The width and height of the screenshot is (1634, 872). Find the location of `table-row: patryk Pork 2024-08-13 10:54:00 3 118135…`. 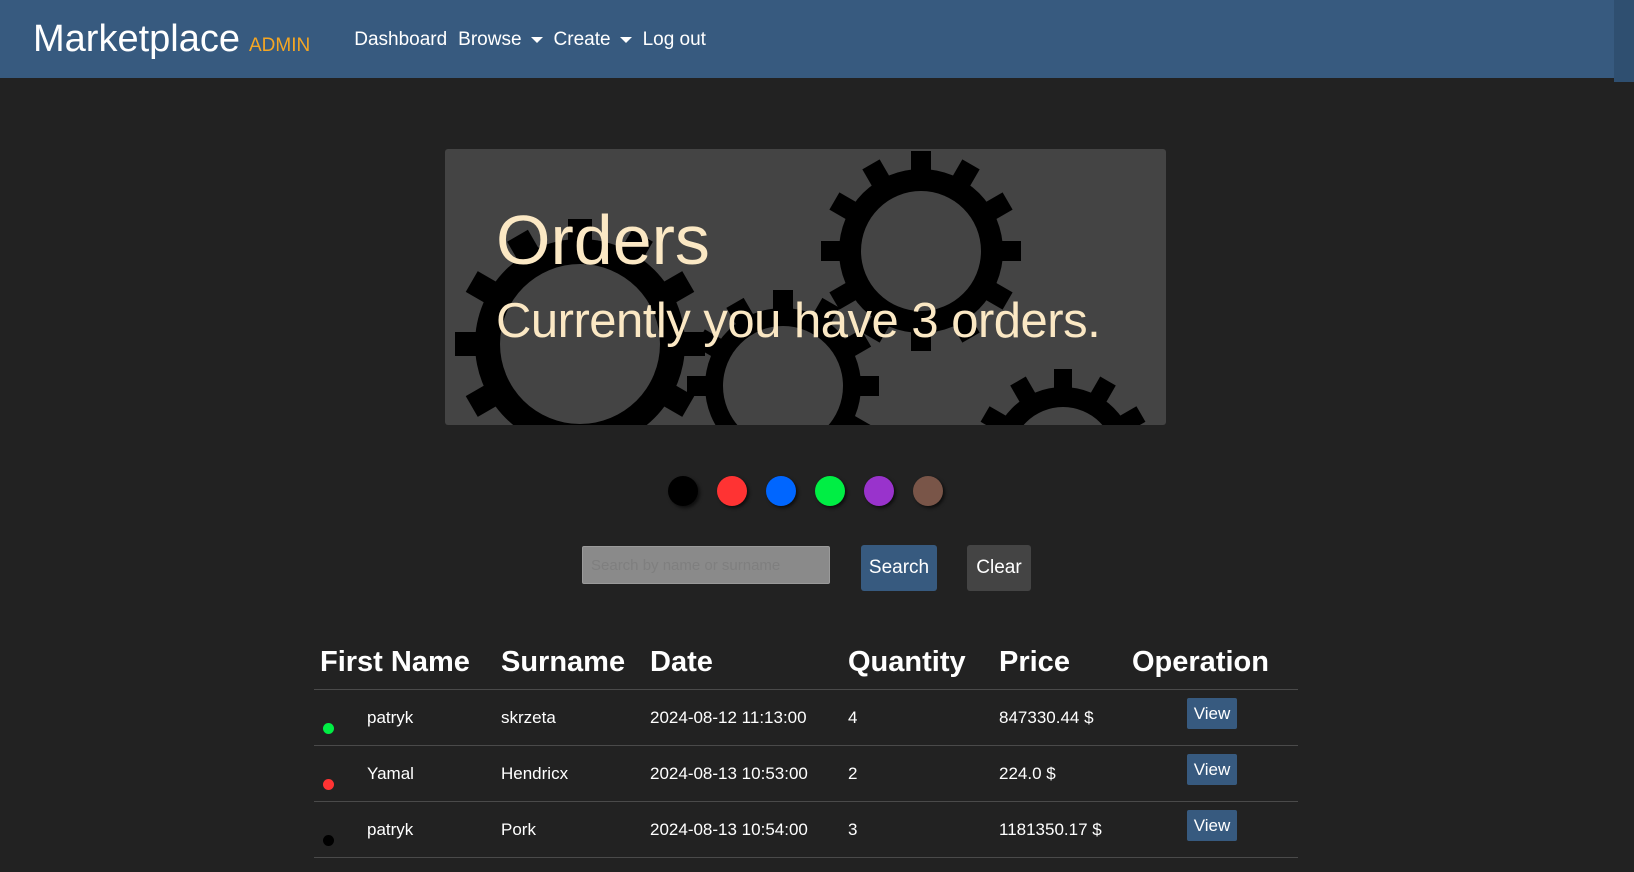

table-row: patryk Pork 2024-08-13 10:54:00 3 118135… is located at coordinates (806, 830).